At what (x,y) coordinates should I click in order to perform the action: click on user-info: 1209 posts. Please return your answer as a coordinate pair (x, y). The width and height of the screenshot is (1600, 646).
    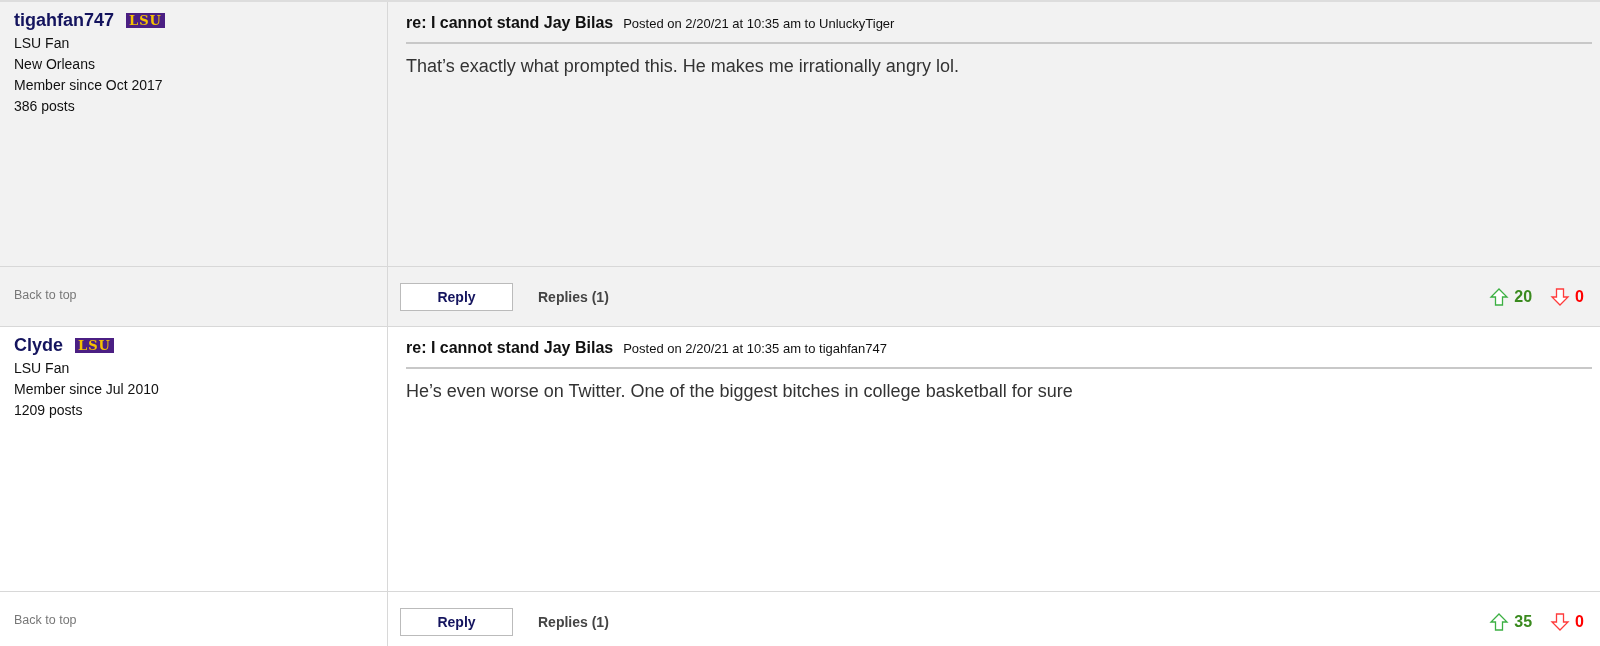
    Looking at the image, I should click on (49, 410).